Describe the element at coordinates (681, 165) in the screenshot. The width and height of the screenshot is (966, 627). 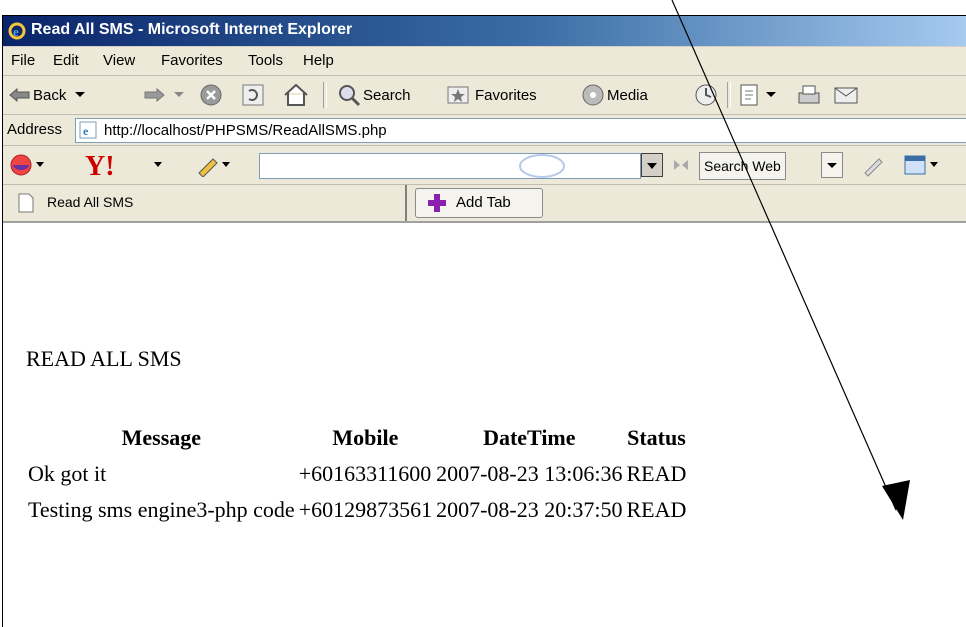
I see `splitter-grip-icon` at that location.